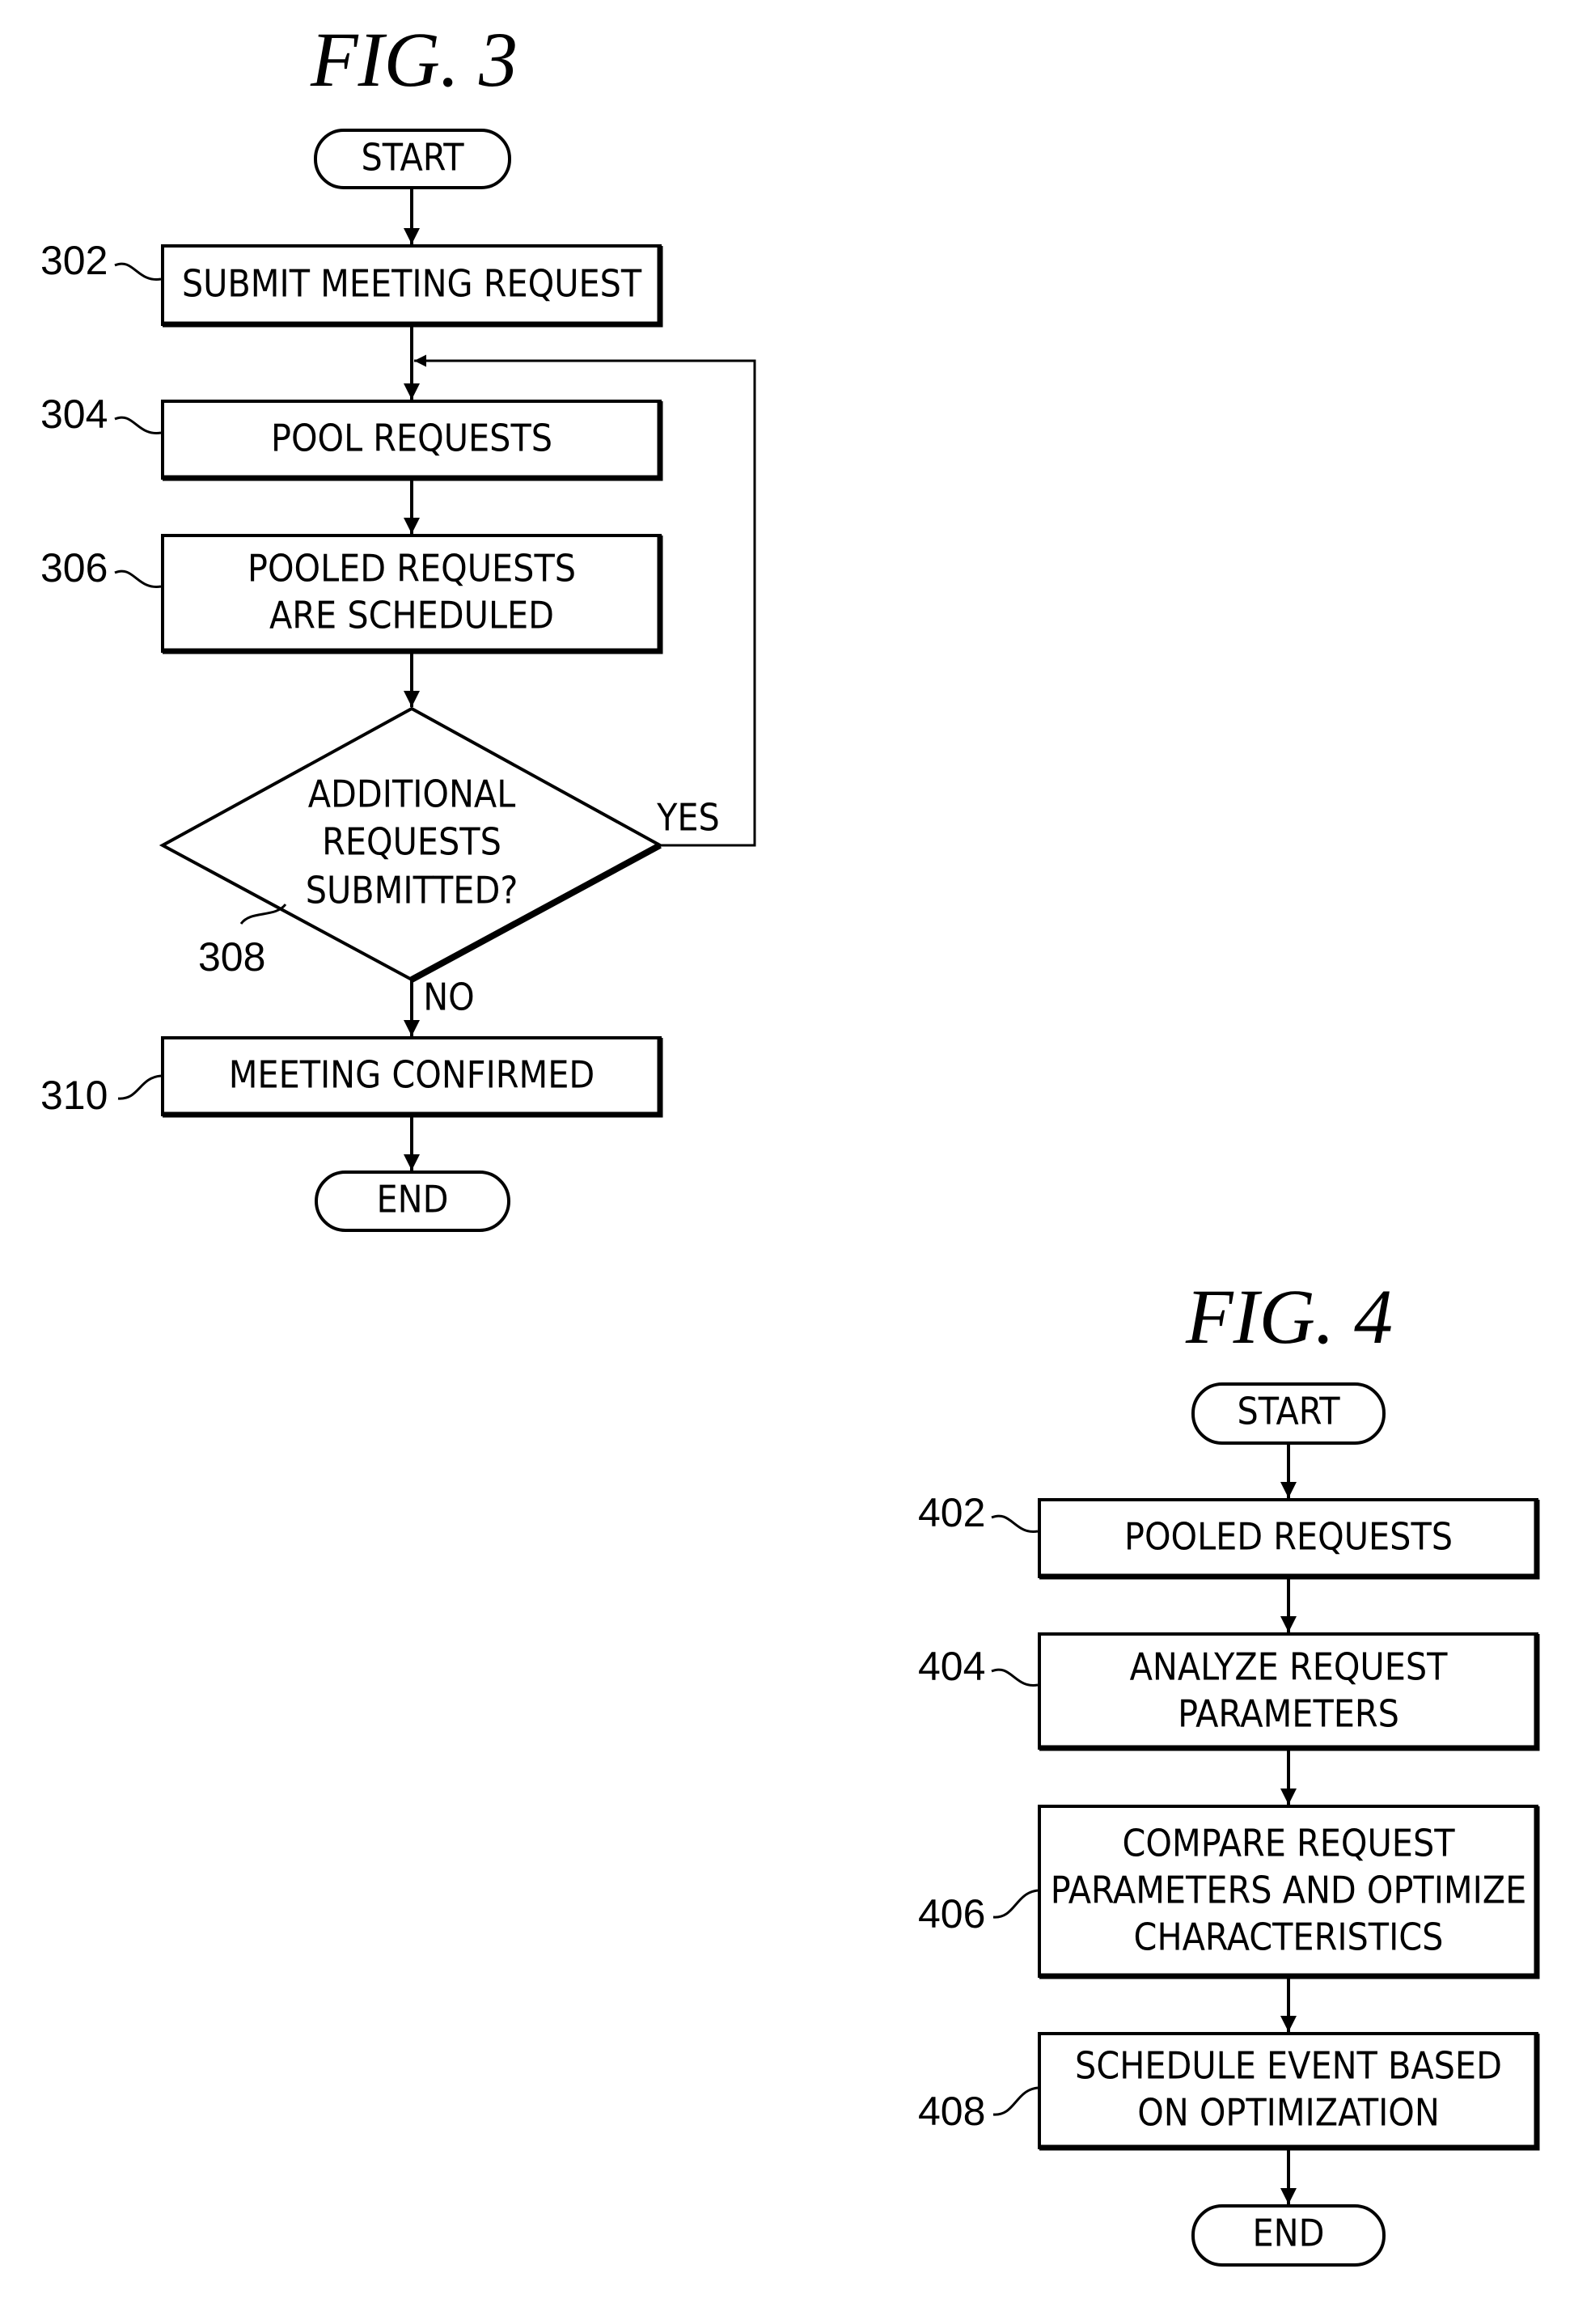 This screenshot has width=1591, height=2324. Describe the element at coordinates (74, 414) in the screenshot. I see `ref-304: 304` at that location.